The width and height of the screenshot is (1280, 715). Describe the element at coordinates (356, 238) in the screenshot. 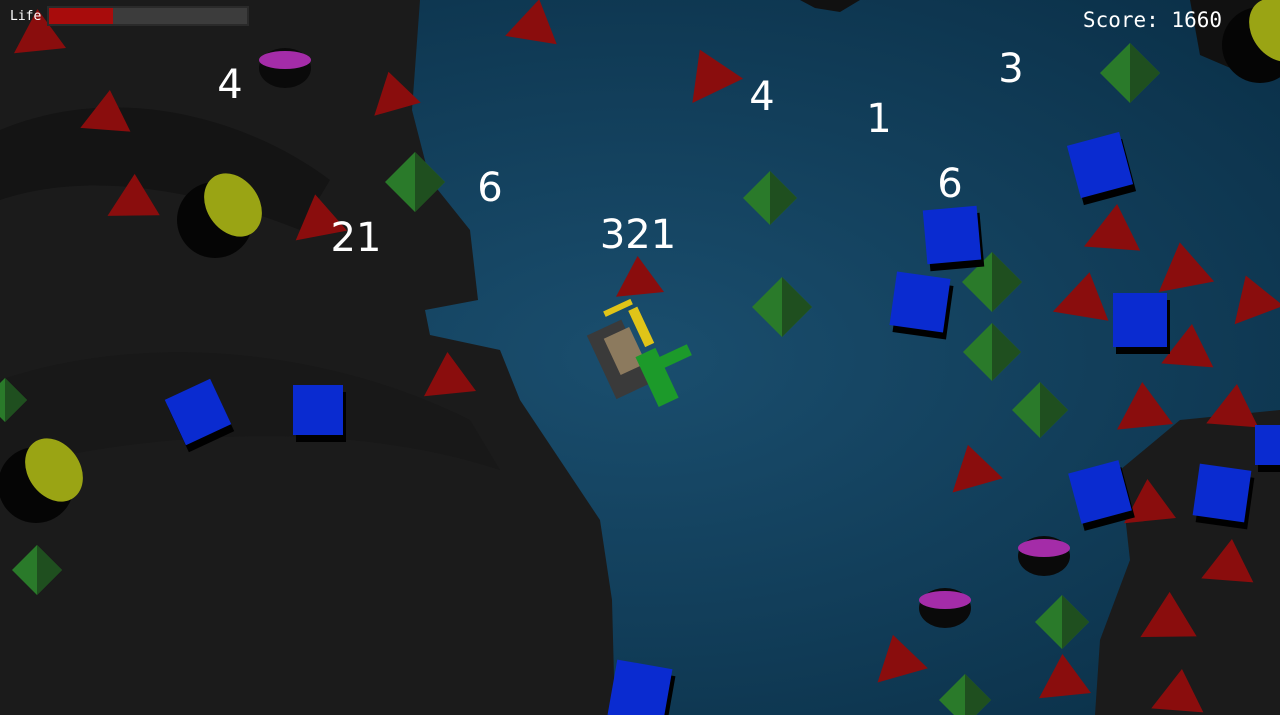

I see `damage-number: 21` at that location.